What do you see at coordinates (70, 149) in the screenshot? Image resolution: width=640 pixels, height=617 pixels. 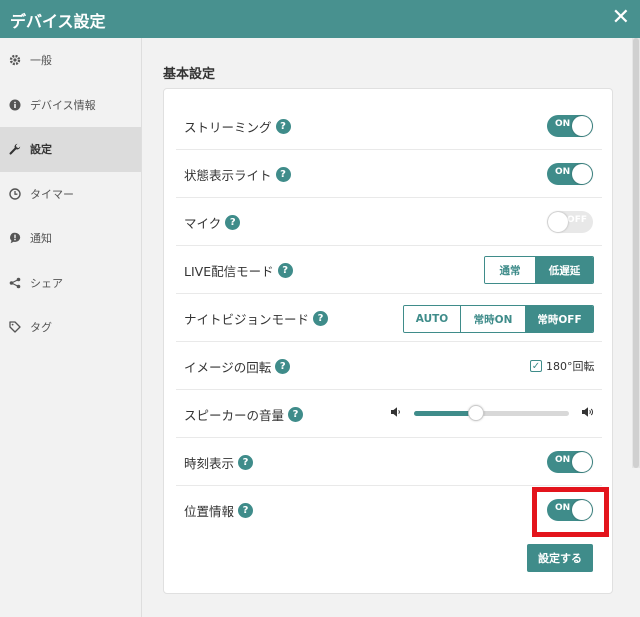 I see `sidebar-item-settings: 設定` at bounding box center [70, 149].